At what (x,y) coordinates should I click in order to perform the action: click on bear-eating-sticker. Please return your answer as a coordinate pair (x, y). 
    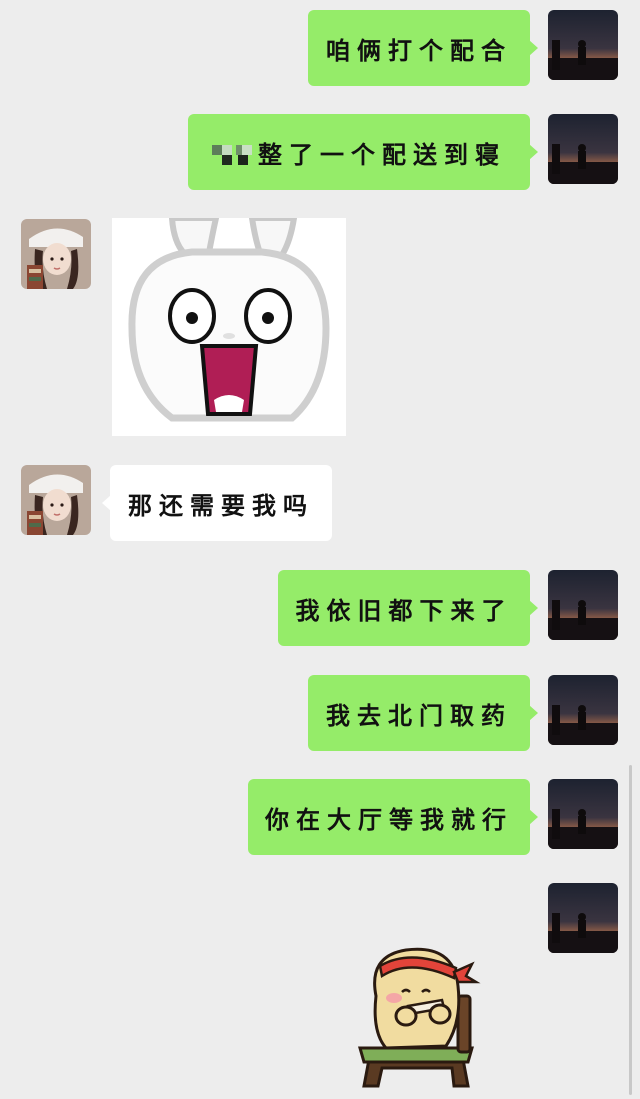
    Looking at the image, I should click on (420, 1014).